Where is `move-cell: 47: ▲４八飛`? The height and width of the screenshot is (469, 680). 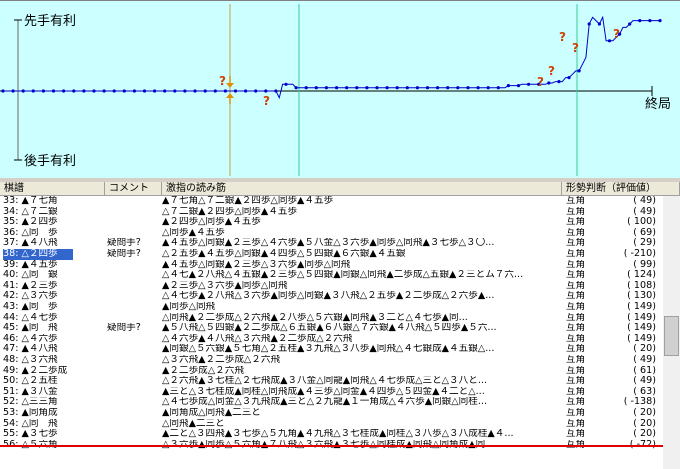 move-cell: 47: ▲４八飛 is located at coordinates (30, 349).